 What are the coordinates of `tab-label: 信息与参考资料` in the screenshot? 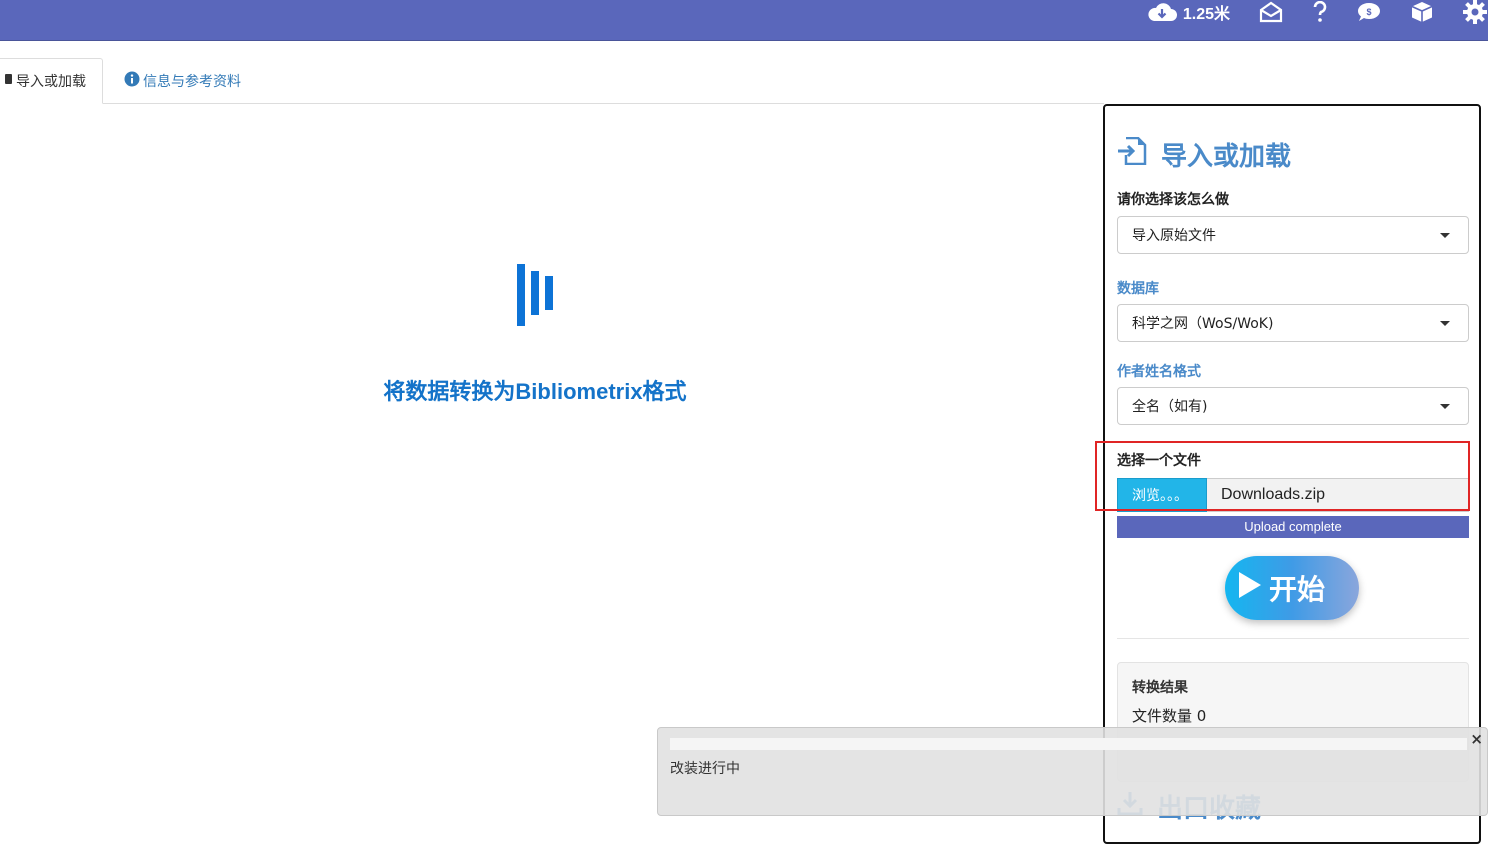 It's located at (192, 82).